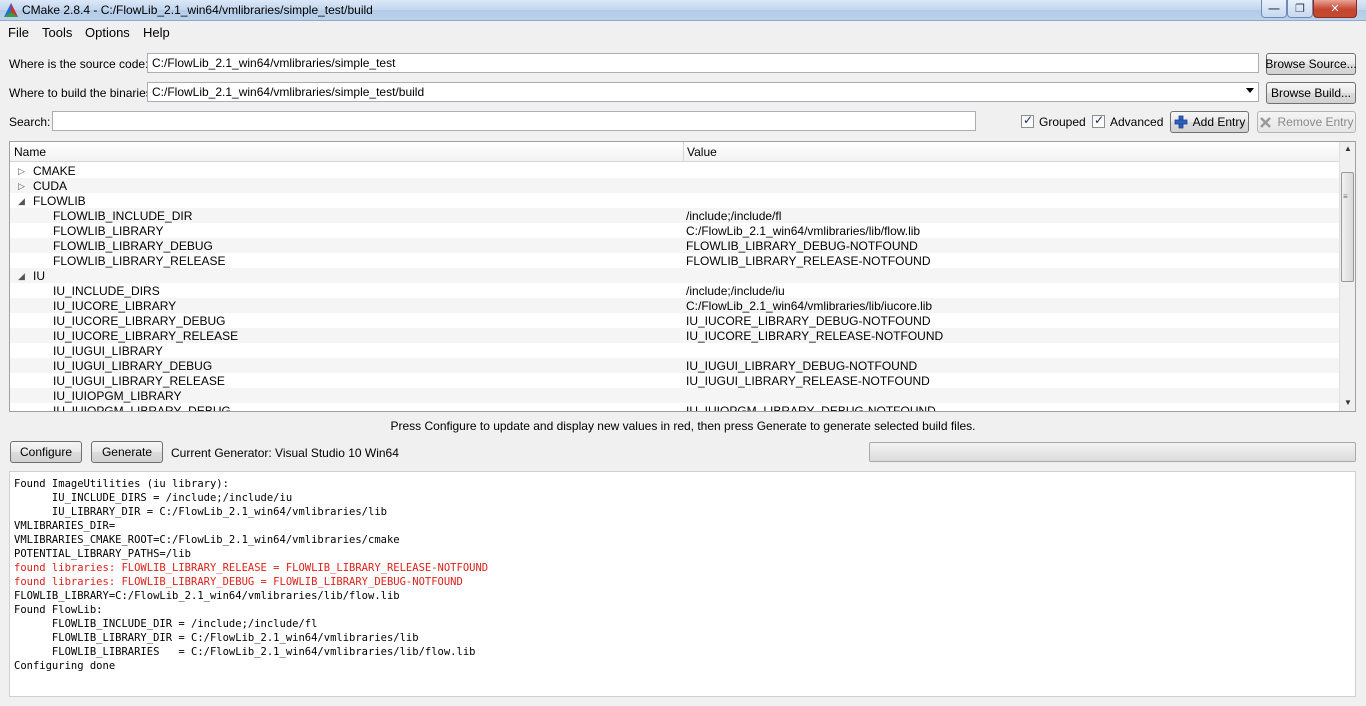 This screenshot has width=1366, height=706. What do you see at coordinates (1062, 122) in the screenshot?
I see `grouped-label: Grouped` at bounding box center [1062, 122].